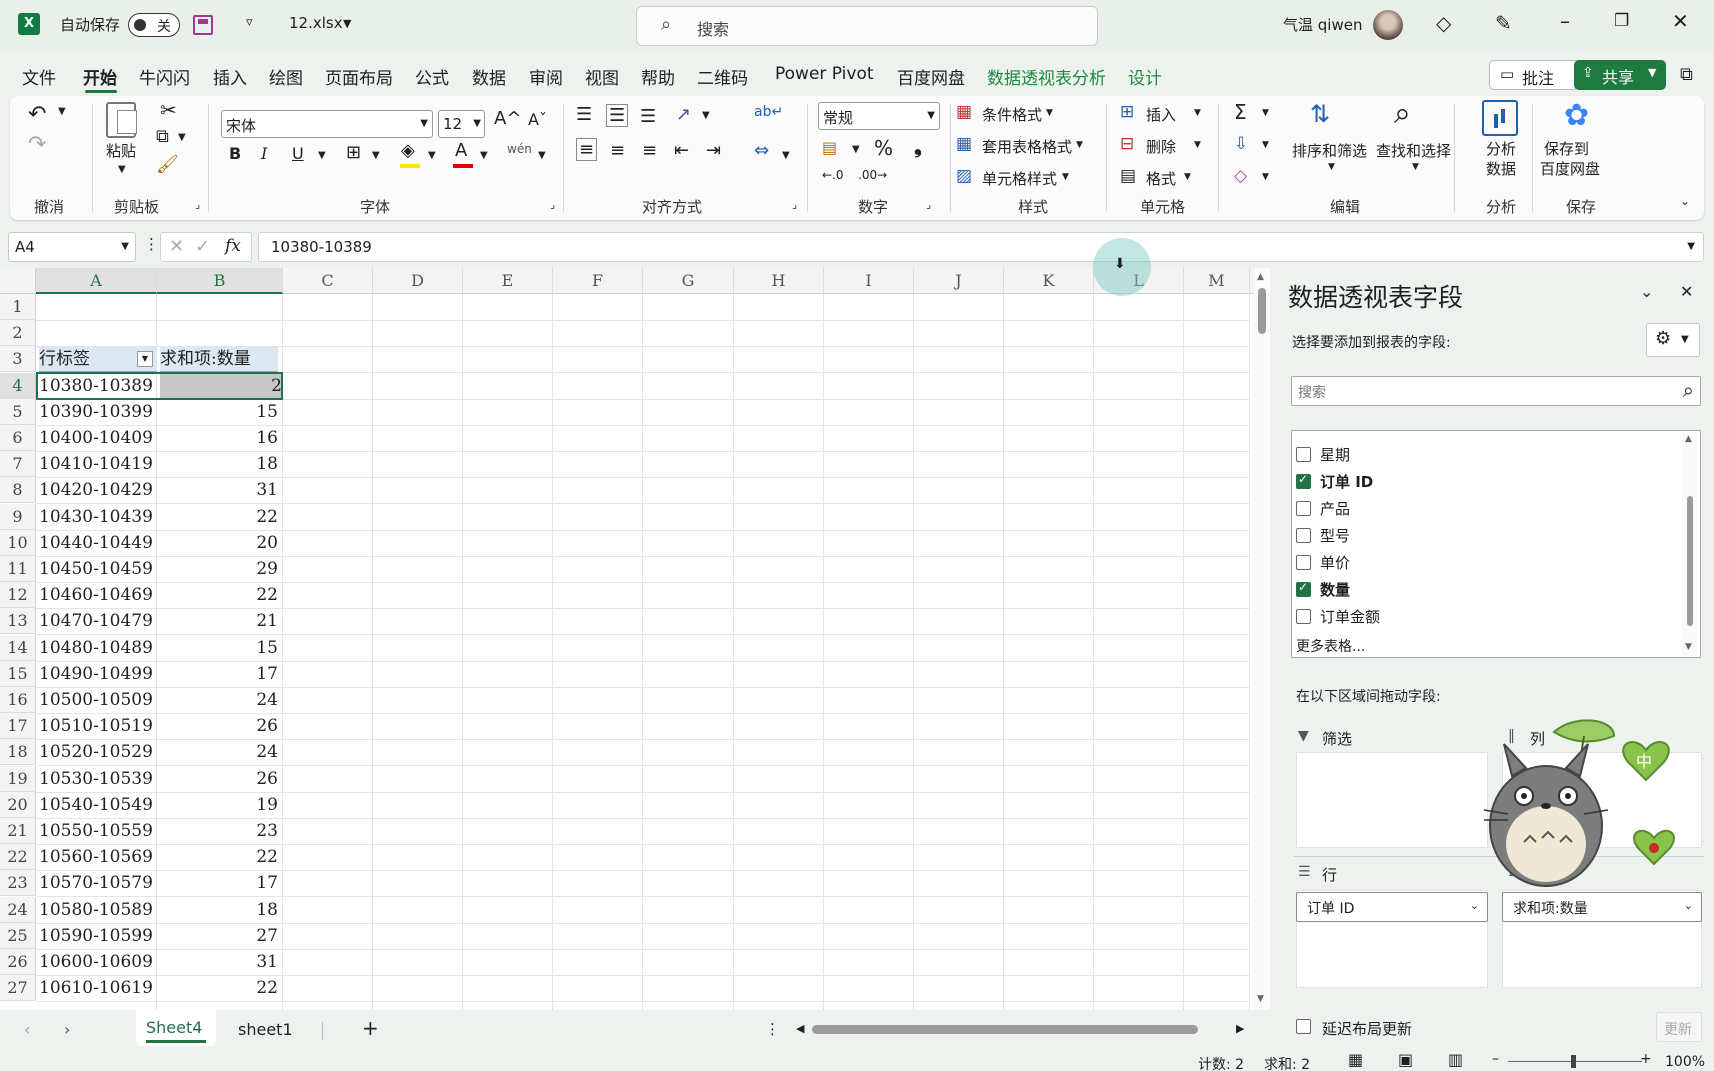 This screenshot has height=1071, width=1714. What do you see at coordinates (1621, 21) in the screenshot?
I see `restore-icon: ❐` at bounding box center [1621, 21].